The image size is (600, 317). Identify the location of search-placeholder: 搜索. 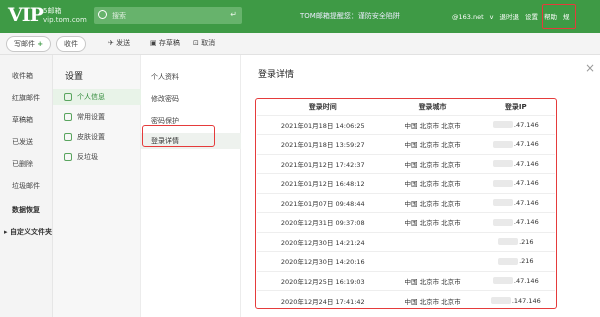
(119, 16).